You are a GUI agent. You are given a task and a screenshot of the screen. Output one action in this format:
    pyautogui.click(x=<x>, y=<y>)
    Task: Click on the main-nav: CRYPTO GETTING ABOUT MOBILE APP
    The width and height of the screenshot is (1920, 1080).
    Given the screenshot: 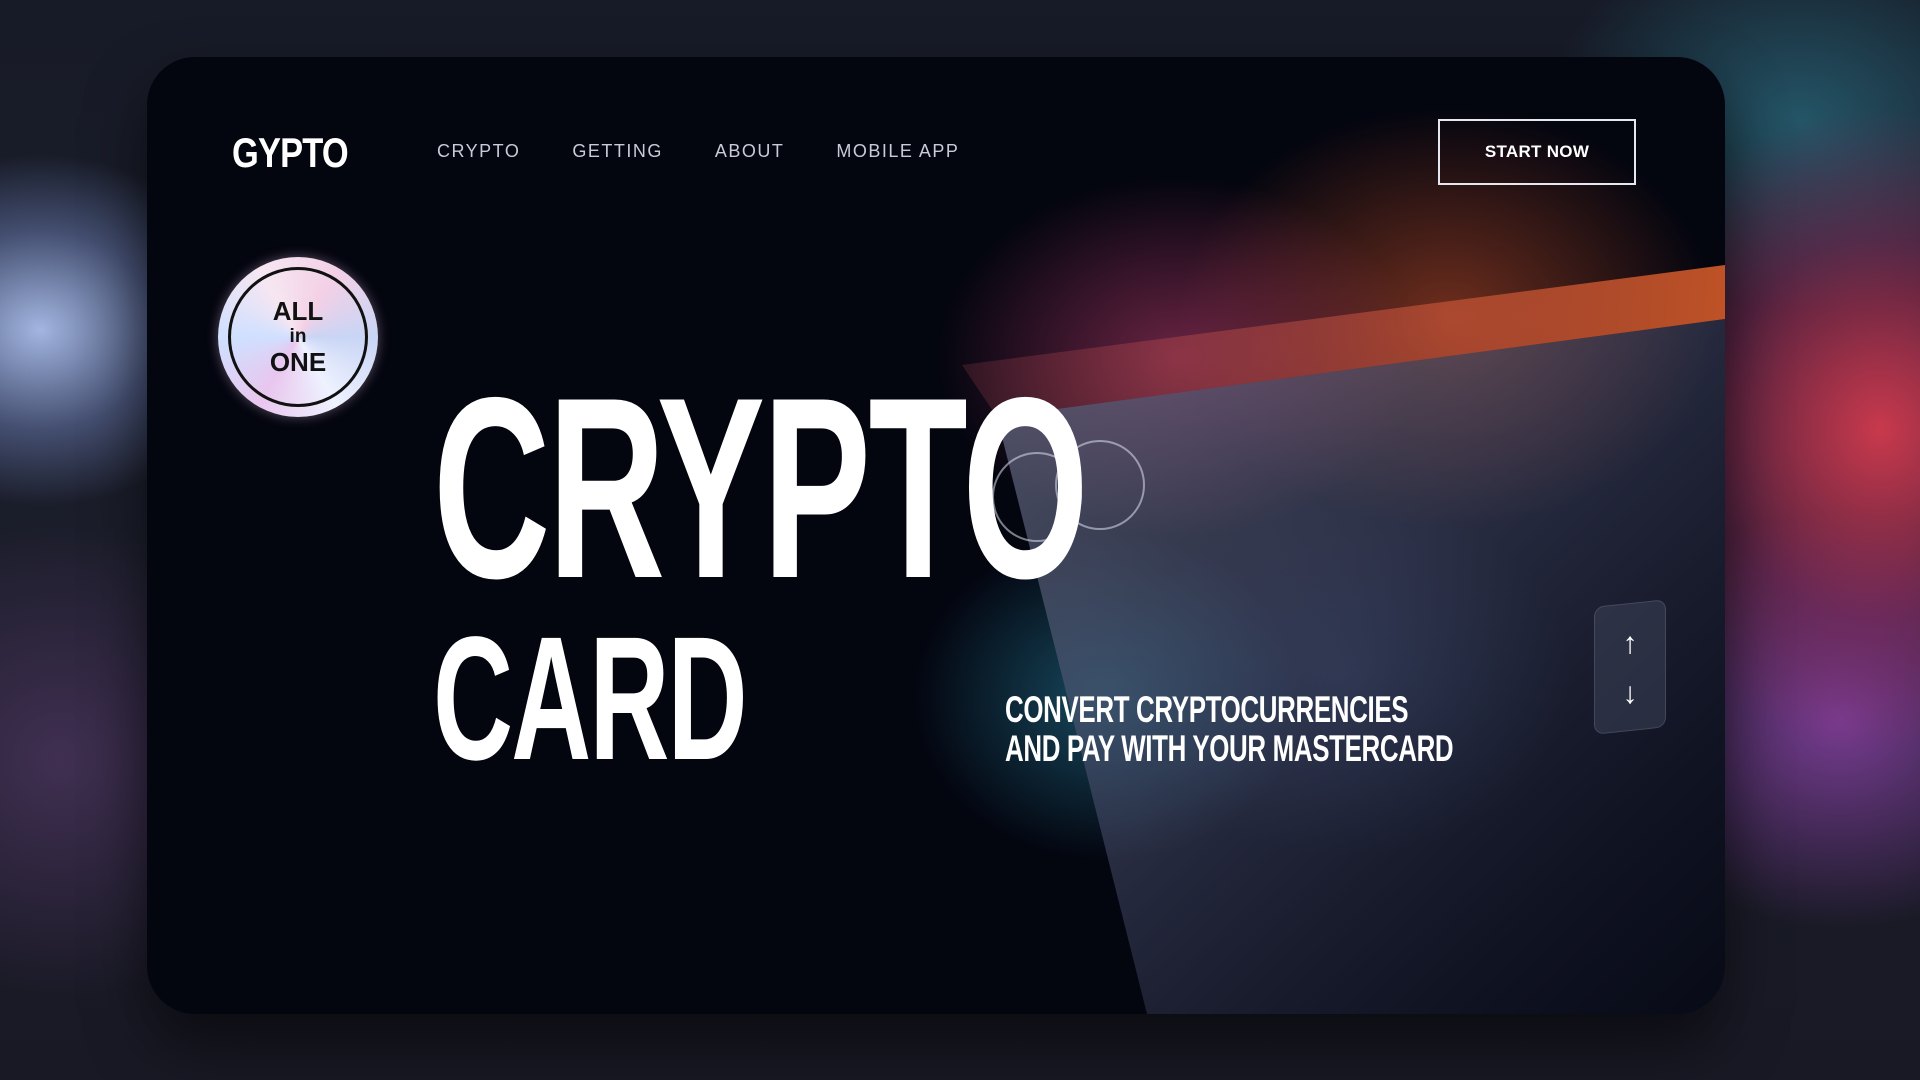 What is the action you would take?
    pyautogui.click(x=724, y=151)
    